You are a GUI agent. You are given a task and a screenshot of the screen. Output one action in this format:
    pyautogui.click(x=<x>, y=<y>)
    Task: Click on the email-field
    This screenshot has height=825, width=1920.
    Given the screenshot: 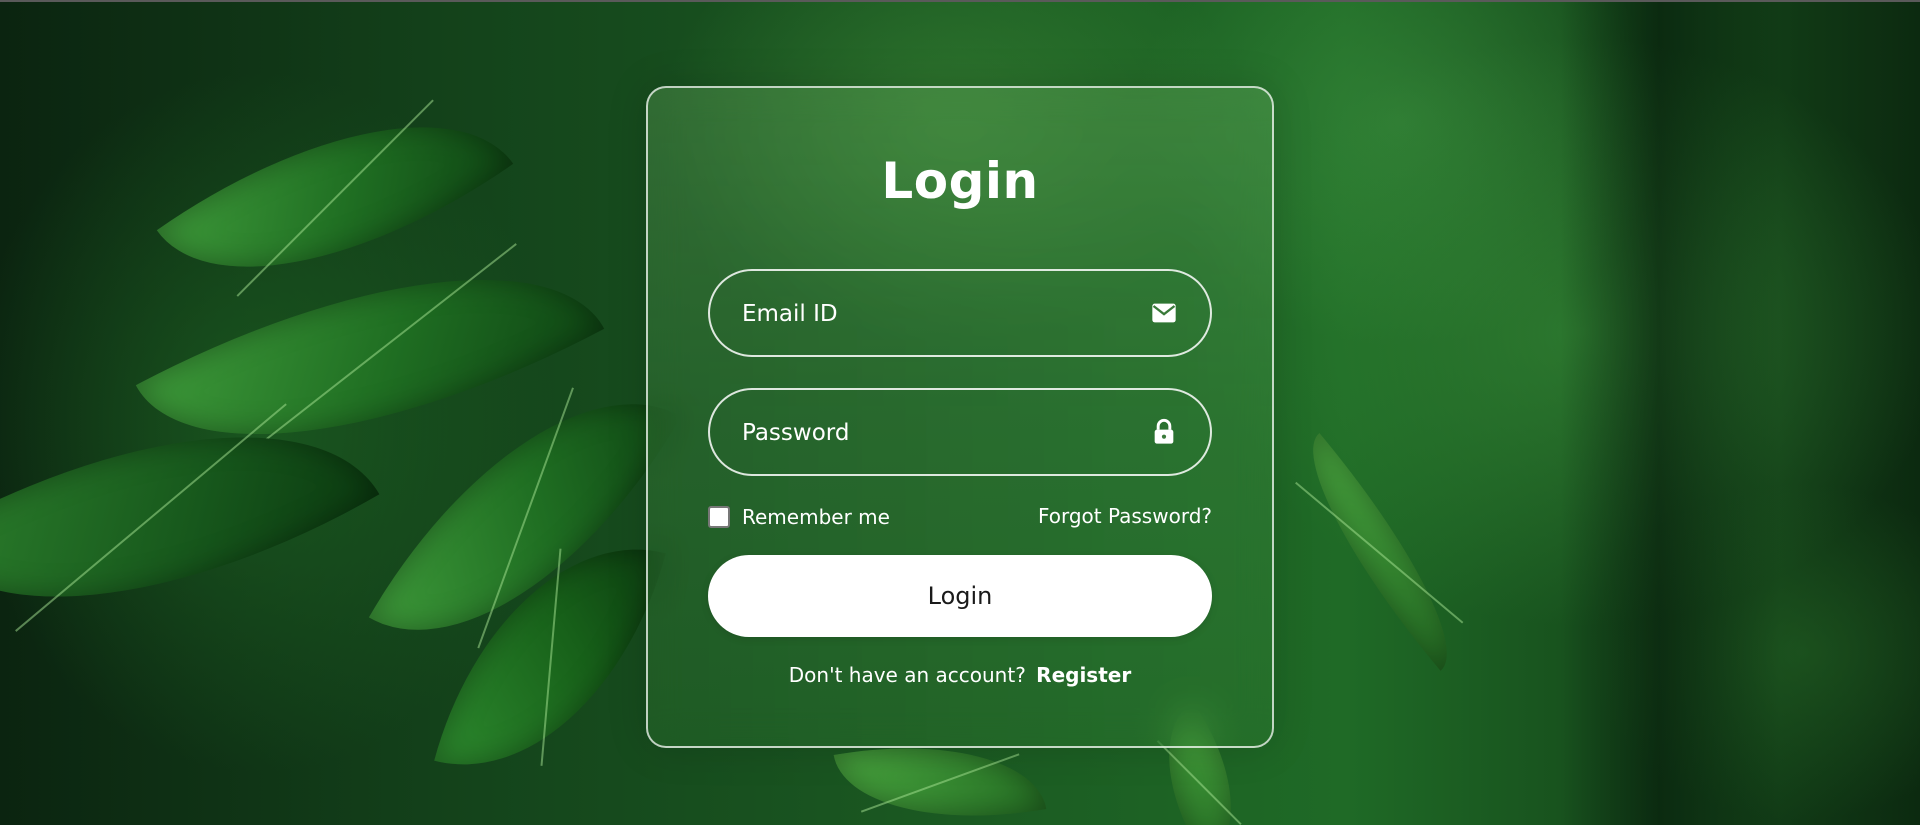 What is the action you would take?
    pyautogui.click(x=960, y=313)
    